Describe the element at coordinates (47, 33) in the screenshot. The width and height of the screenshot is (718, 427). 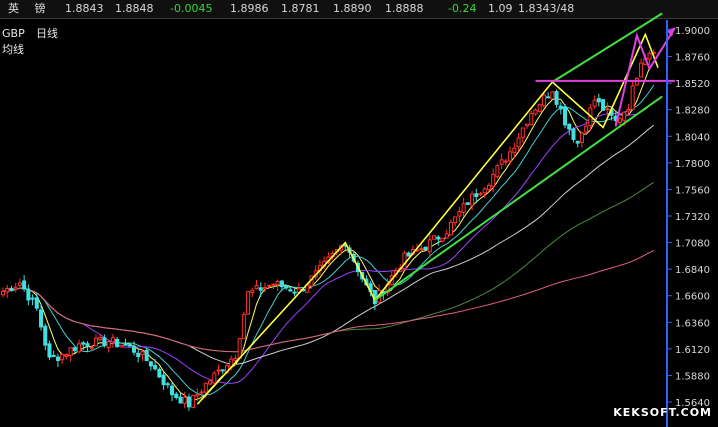
I see `chart-subtitle: 日线` at that location.